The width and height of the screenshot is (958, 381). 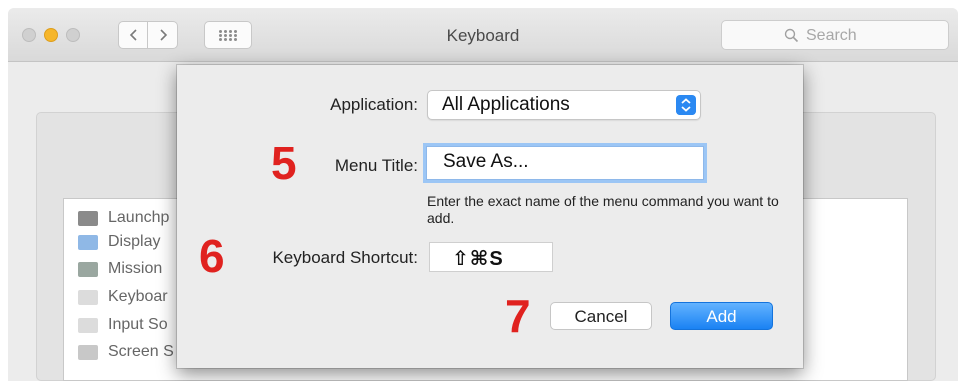 I want to click on keyboard-shortcut-field: ⇧⌘S, so click(x=491, y=257).